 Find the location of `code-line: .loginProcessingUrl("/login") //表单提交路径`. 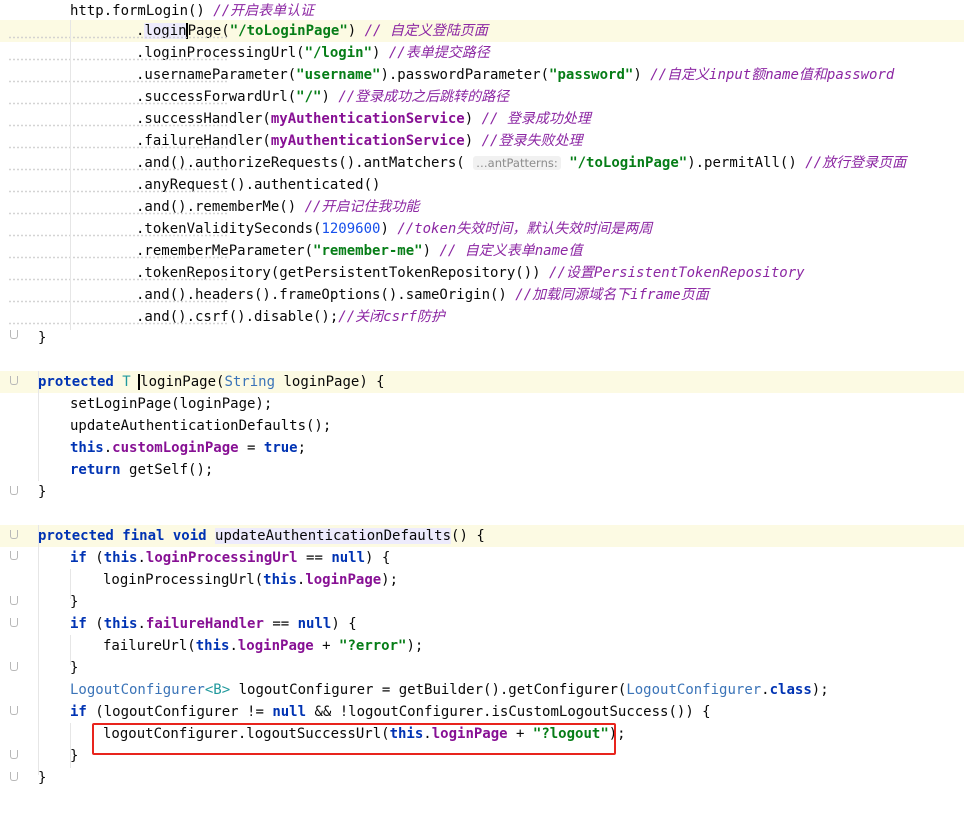

code-line: .loginProcessingUrl("/login") //表单提交路径 is located at coordinates (482, 53).